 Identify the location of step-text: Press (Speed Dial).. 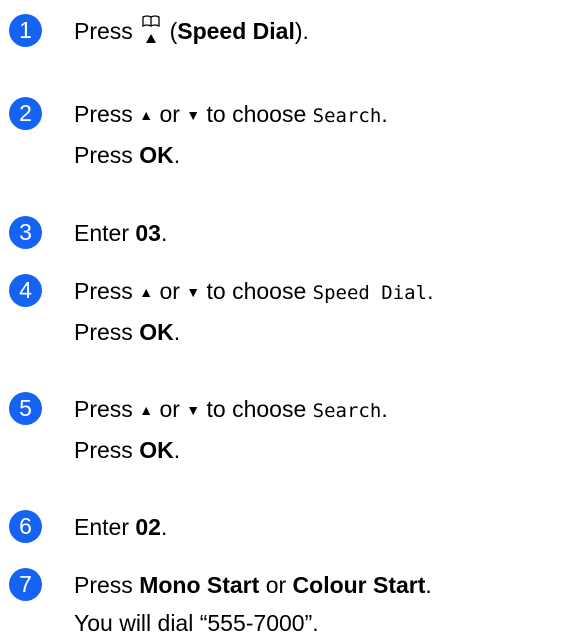
(191, 31).